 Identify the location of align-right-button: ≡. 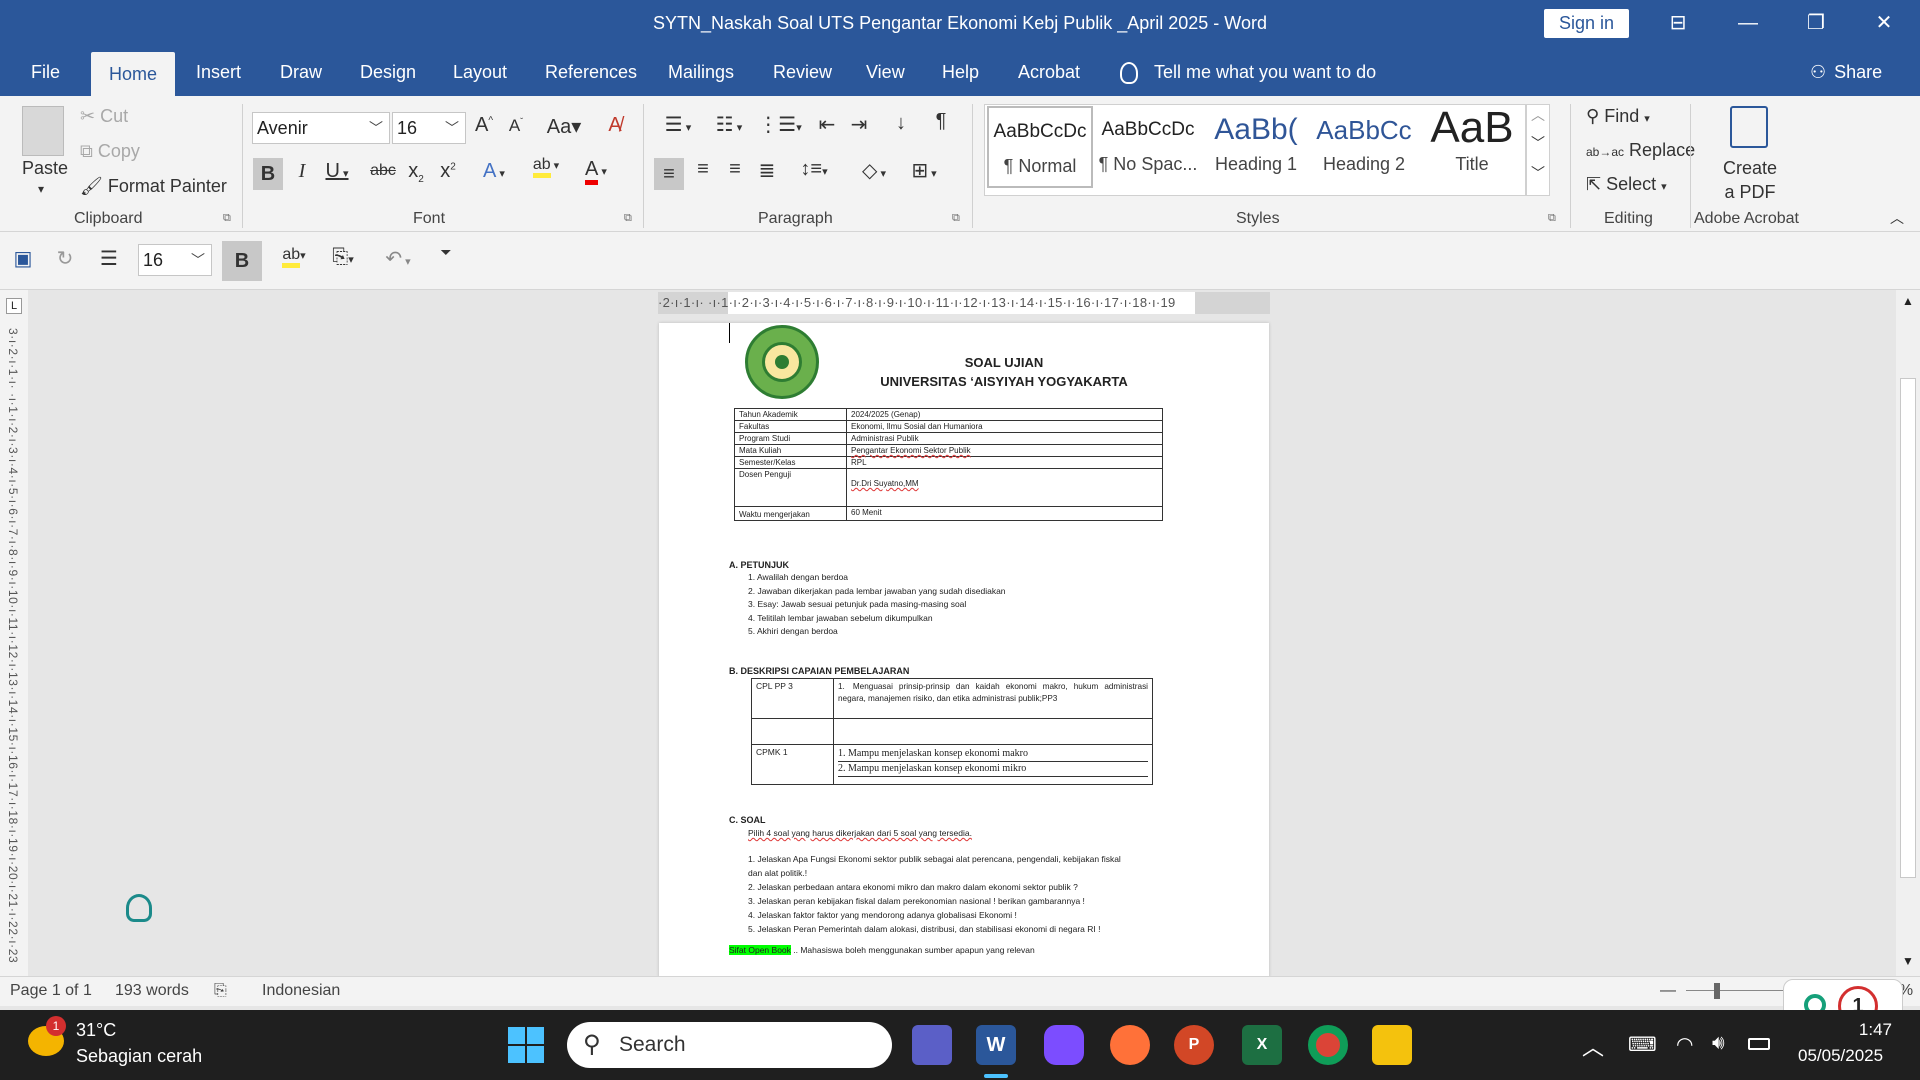
(735, 169).